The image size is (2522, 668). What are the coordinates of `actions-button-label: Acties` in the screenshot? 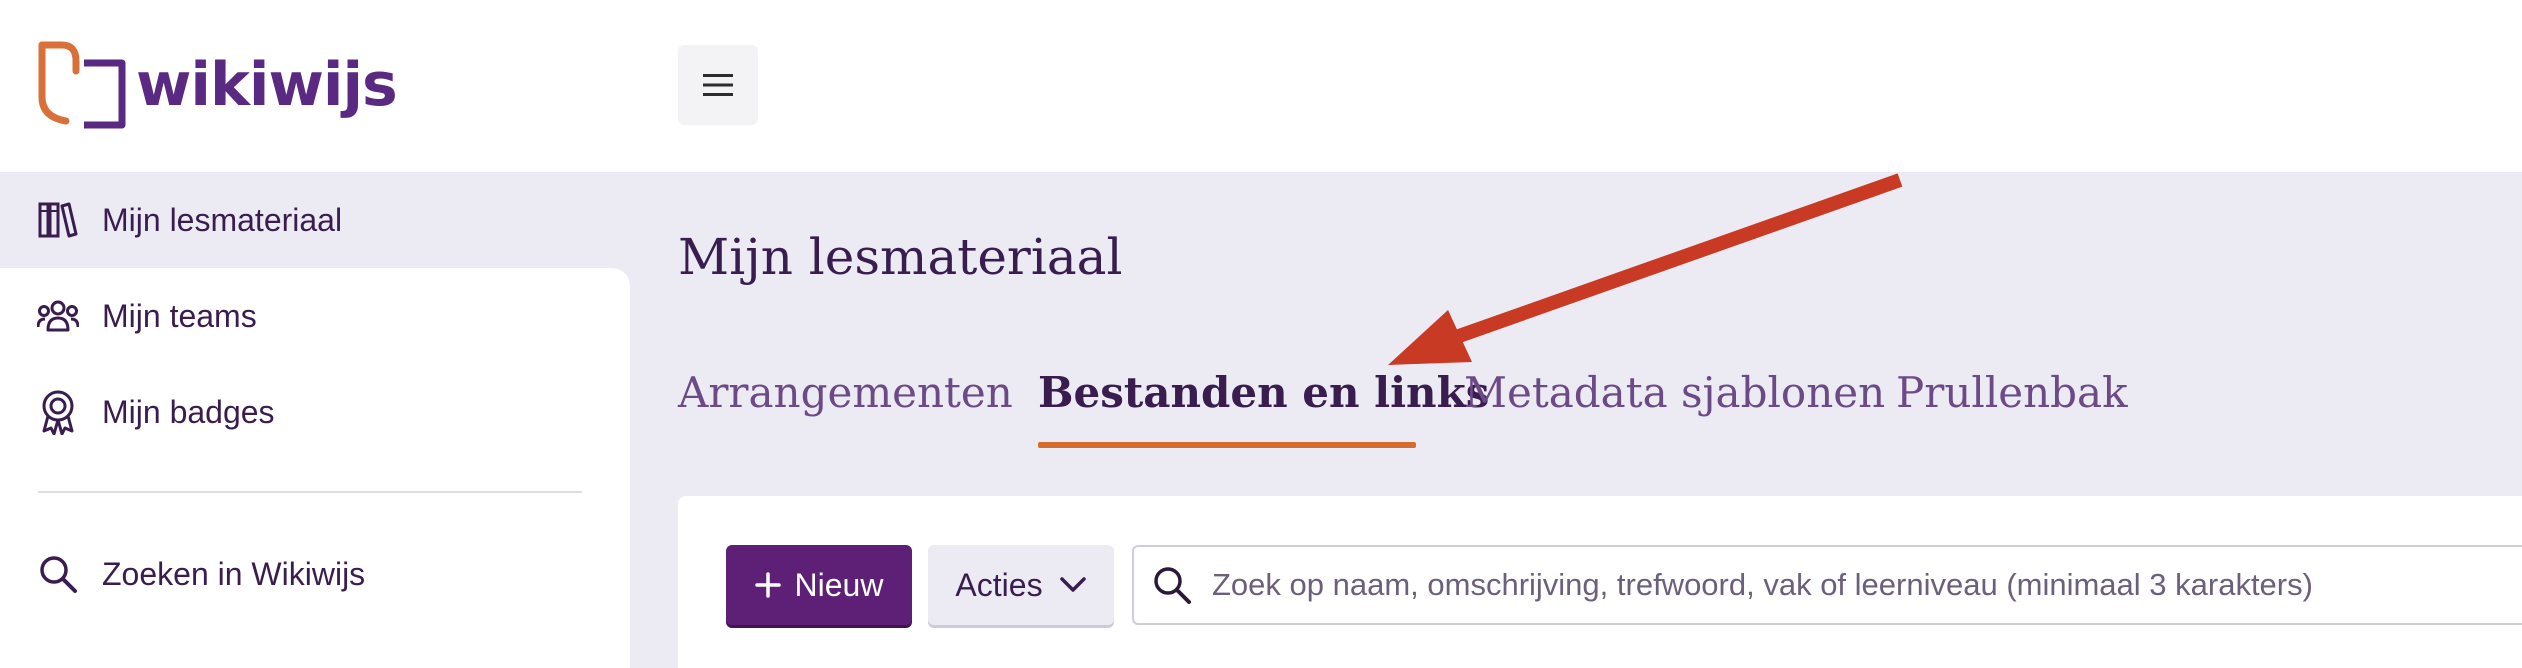 It's located at (999, 584).